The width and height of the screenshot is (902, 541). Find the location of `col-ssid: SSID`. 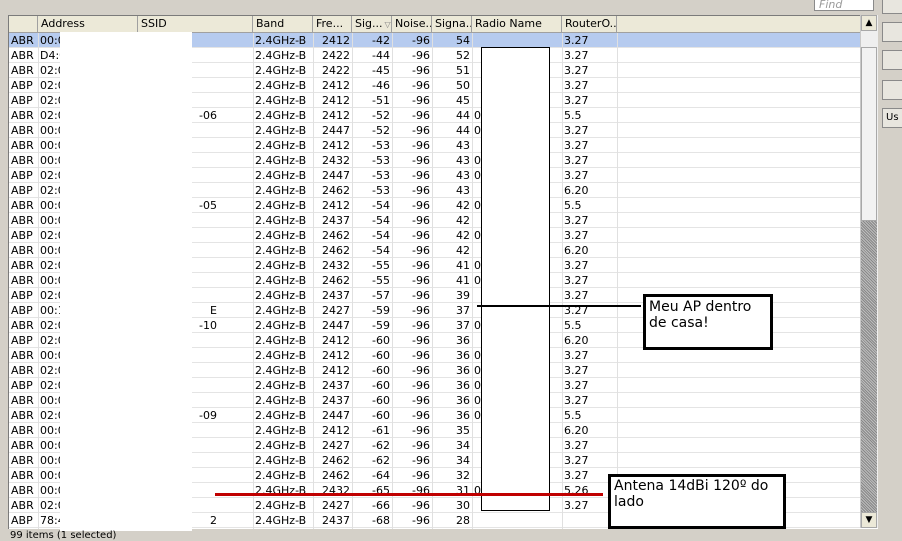

col-ssid: SSID is located at coordinates (195, 24).